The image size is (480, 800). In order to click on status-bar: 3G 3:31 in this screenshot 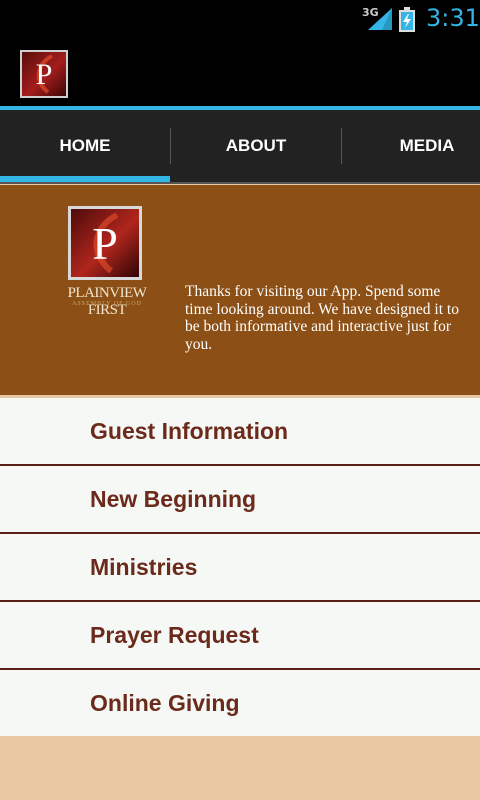, I will do `click(240, 19)`.